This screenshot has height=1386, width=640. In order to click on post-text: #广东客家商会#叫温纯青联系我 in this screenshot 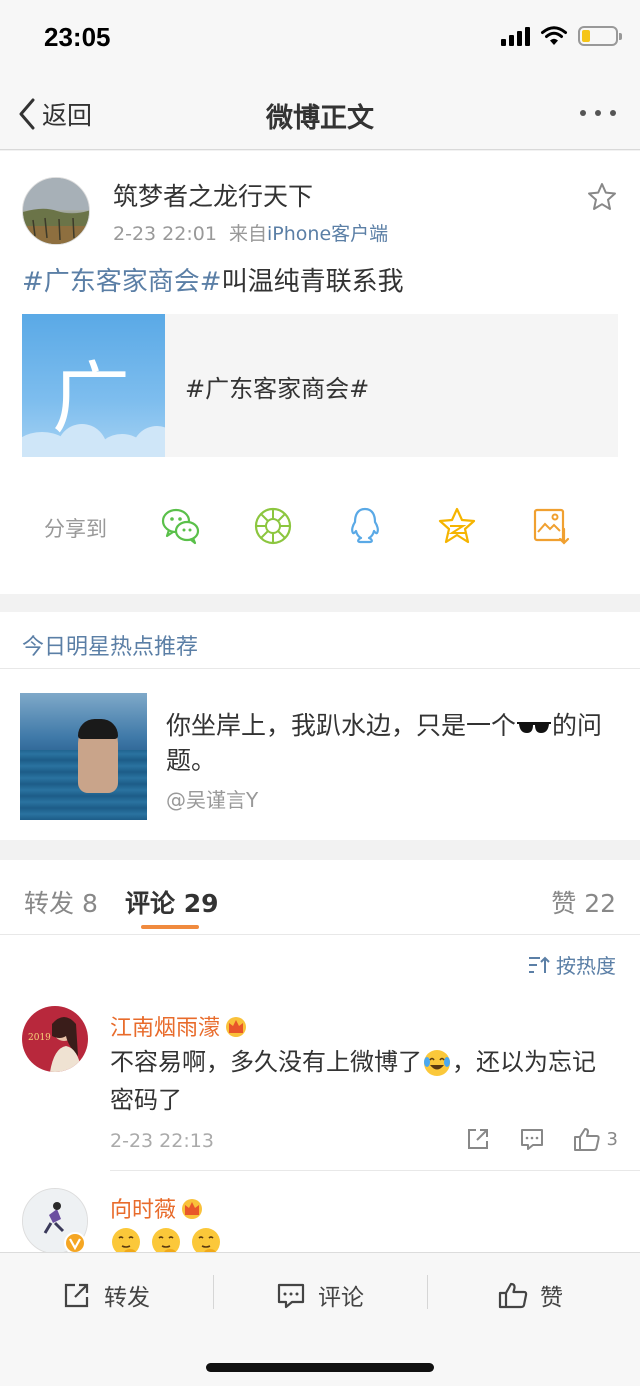, I will do `click(213, 279)`.